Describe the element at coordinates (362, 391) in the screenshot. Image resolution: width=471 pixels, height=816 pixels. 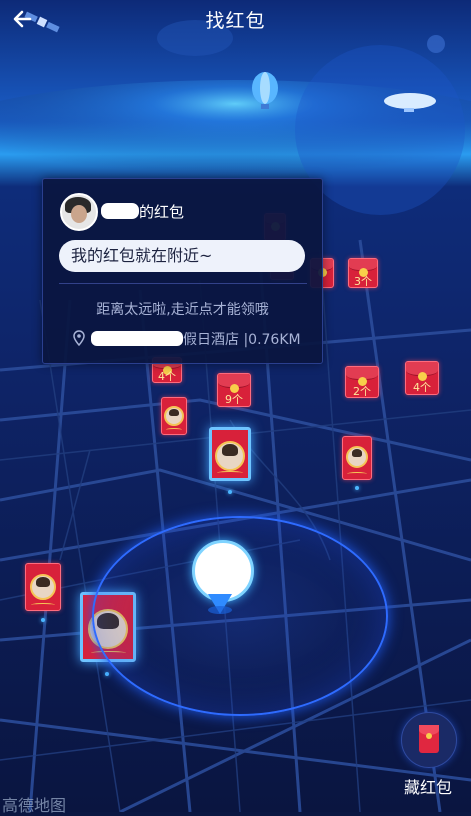
I see `envelope-count: 2个` at that location.